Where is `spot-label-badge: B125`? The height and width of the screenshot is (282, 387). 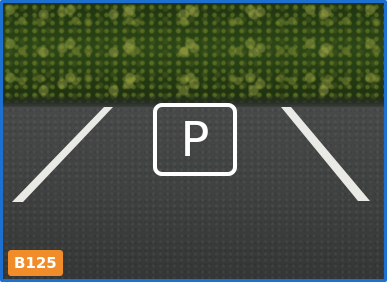
spot-label-badge: B125 is located at coordinates (35, 263).